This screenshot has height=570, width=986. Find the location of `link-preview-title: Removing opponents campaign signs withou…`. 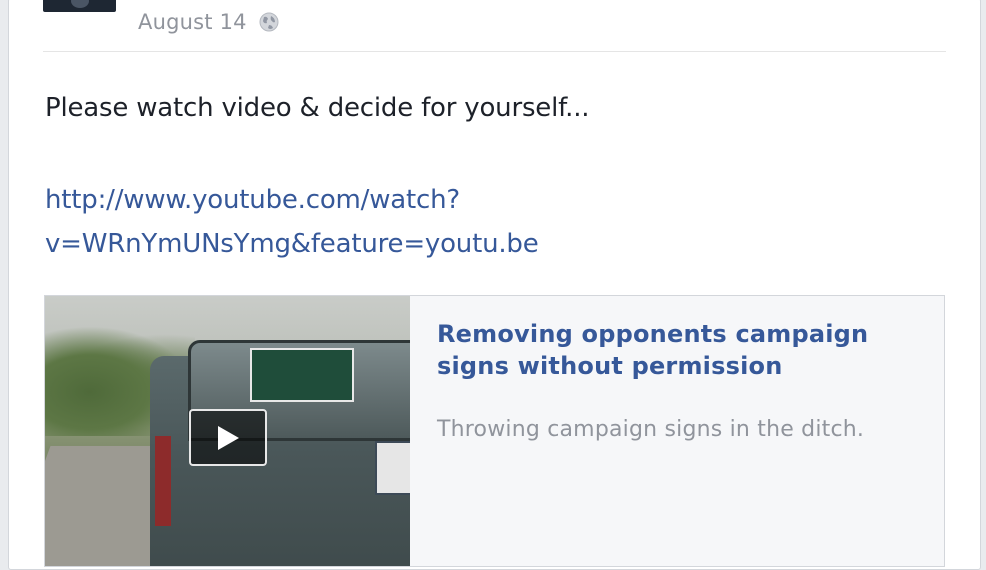

link-preview-title: Removing opponents campaign signs withou… is located at coordinates (677, 350).